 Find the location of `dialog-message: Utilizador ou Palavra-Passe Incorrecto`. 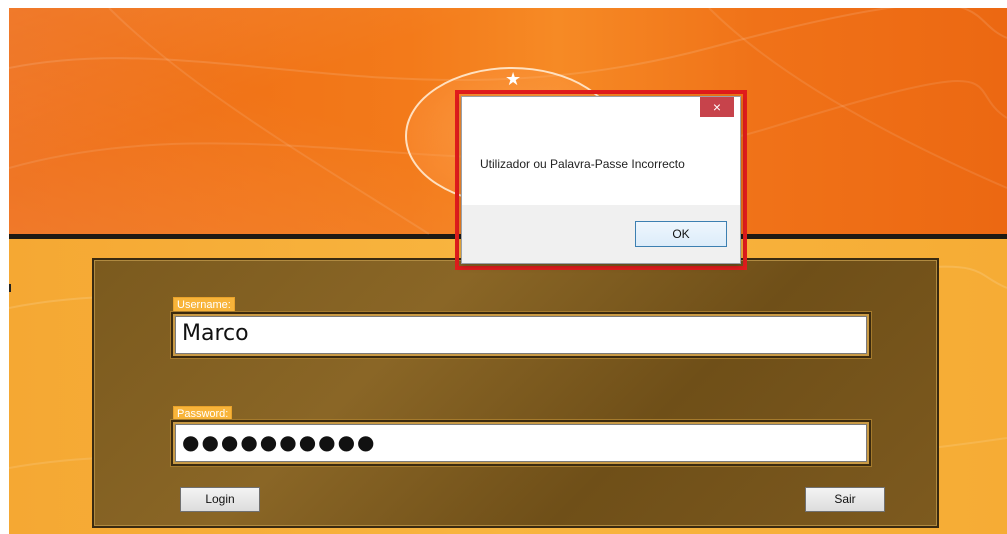

dialog-message: Utilizador ou Palavra-Passe Incorrecto is located at coordinates (582, 164).